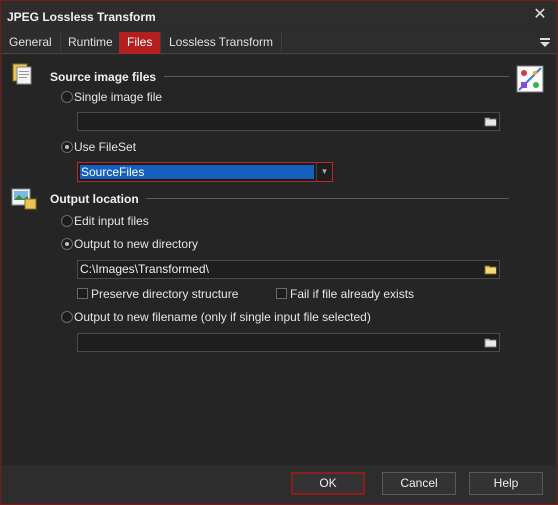  What do you see at coordinates (103, 77) in the screenshot?
I see `source-section-title: Source image files` at bounding box center [103, 77].